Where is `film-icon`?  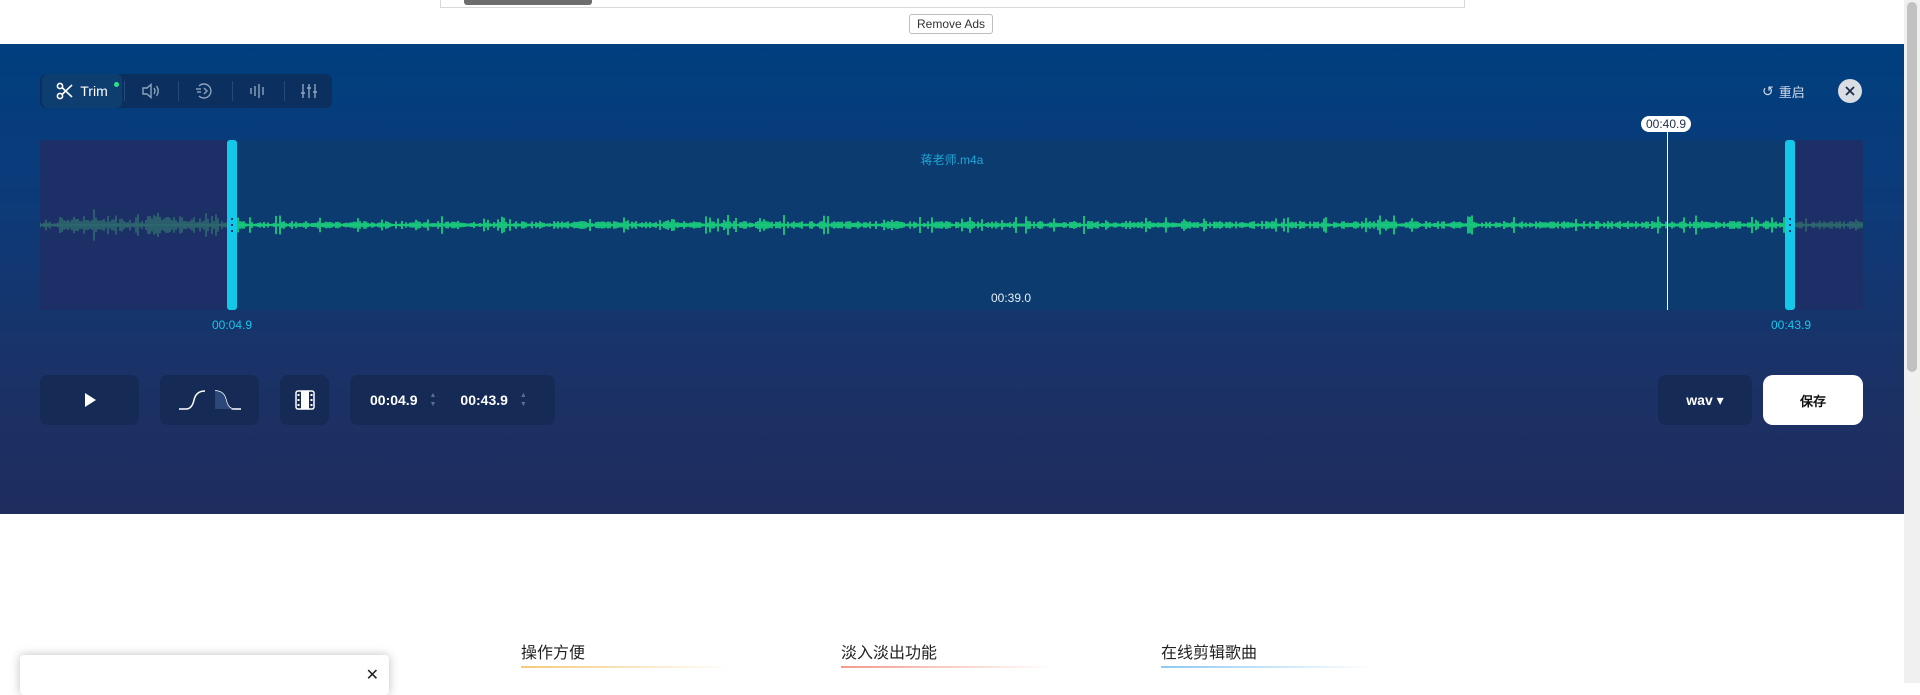
film-icon is located at coordinates (304, 400).